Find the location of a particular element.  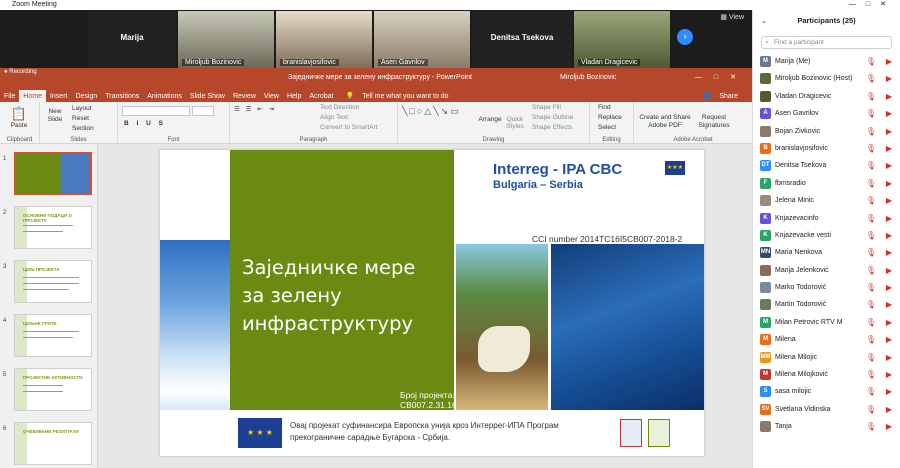

video-tile: Asen Gavrilov is located at coordinates (422, 39).